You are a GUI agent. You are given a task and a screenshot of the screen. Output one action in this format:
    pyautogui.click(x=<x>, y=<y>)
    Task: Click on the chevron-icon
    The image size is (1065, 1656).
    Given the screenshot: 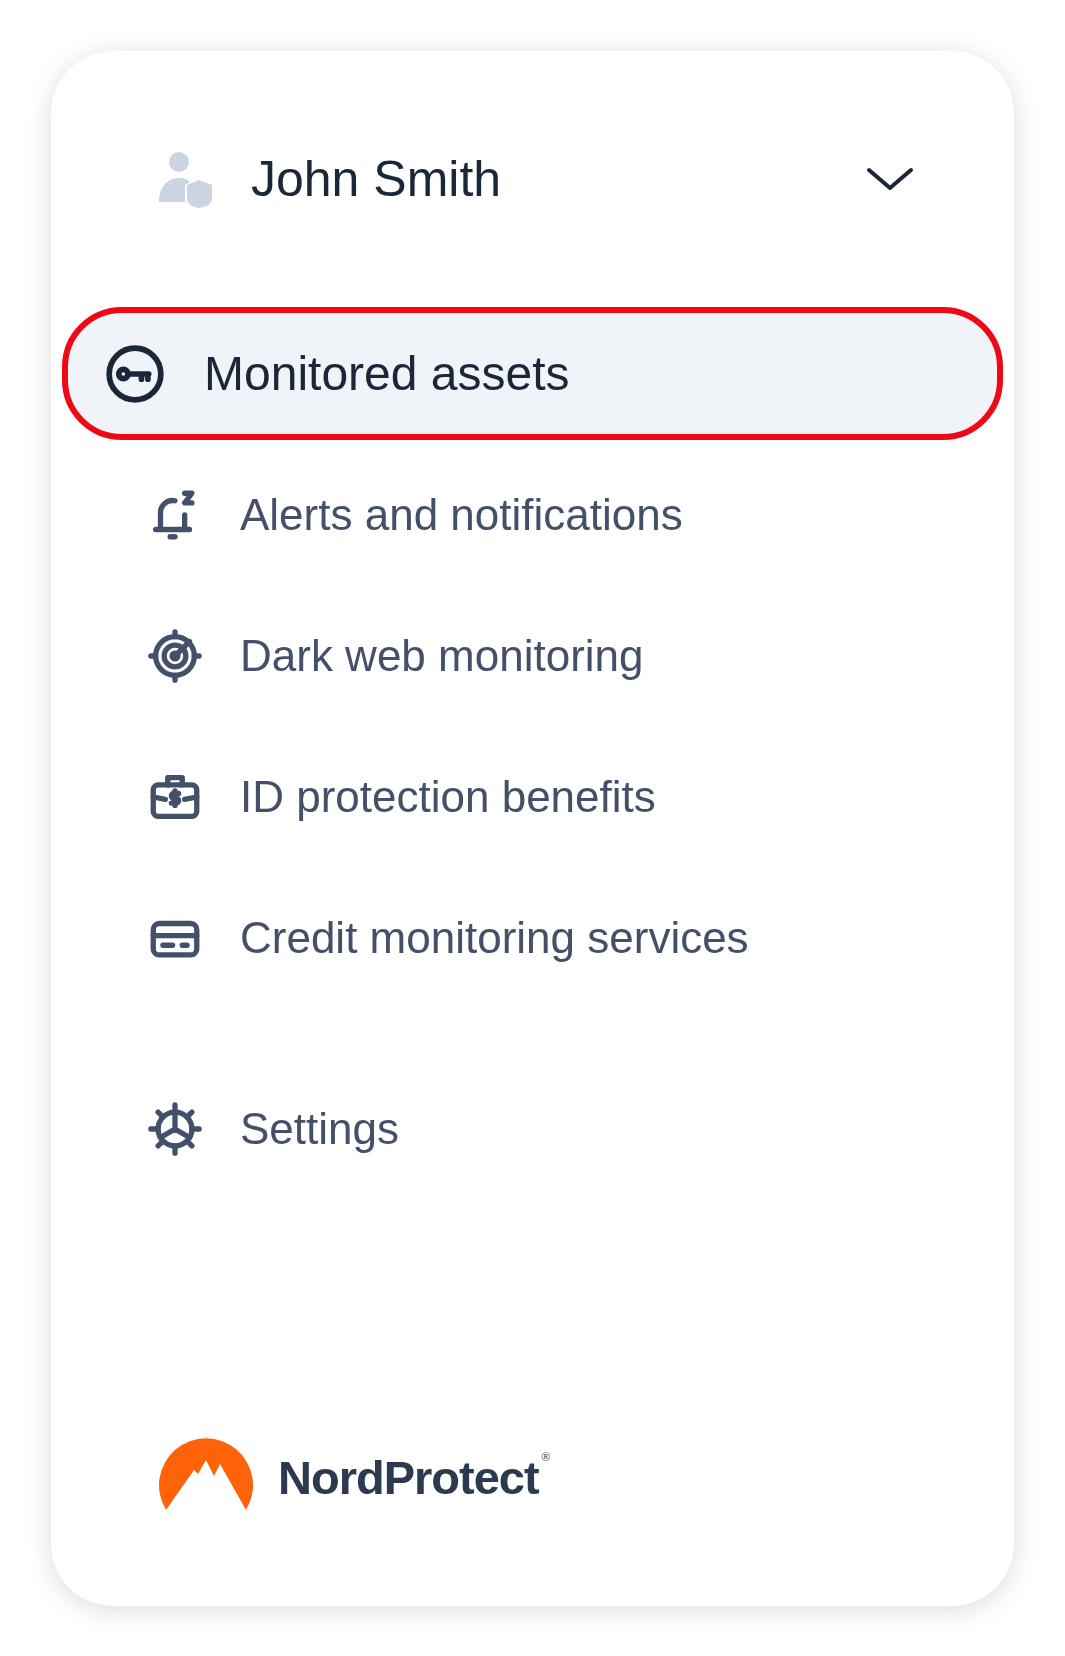 What is the action you would take?
    pyautogui.click(x=890, y=179)
    